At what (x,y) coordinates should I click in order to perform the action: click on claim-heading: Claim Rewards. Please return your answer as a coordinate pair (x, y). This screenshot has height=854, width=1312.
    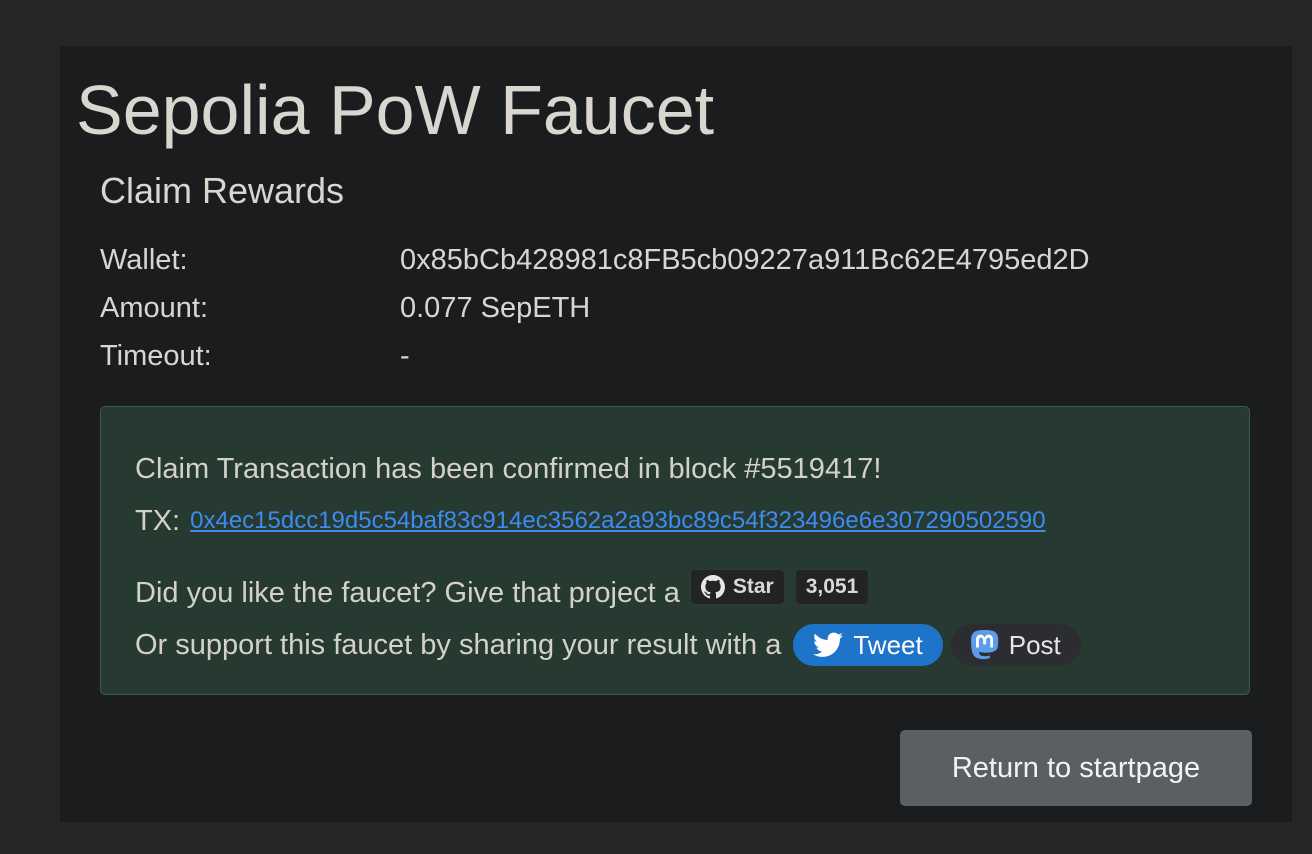
    Looking at the image, I should click on (222, 190).